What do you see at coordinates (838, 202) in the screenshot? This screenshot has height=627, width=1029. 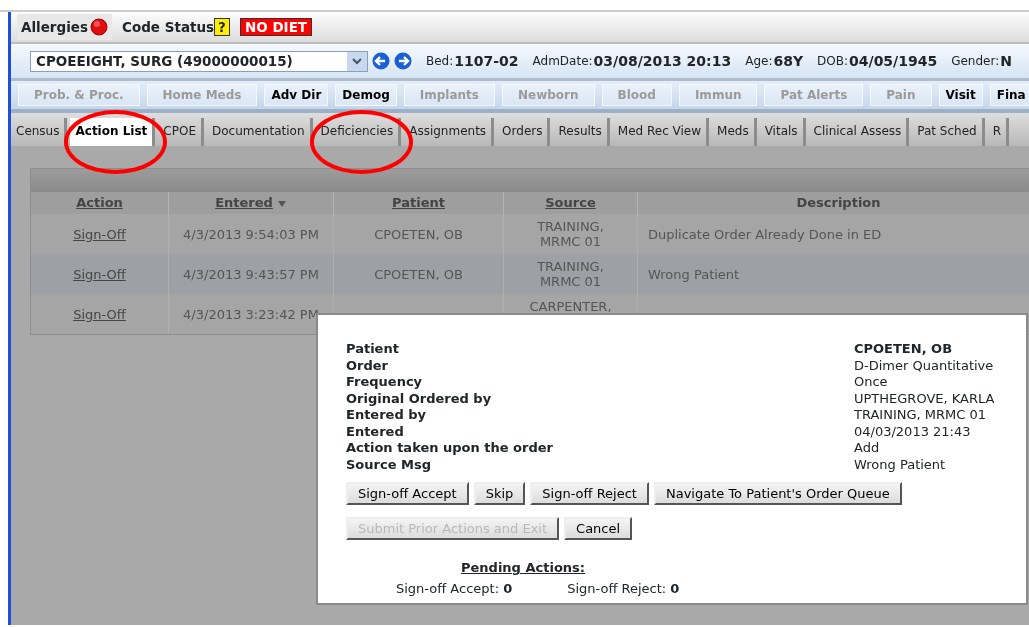 I see `column-header: Description` at bounding box center [838, 202].